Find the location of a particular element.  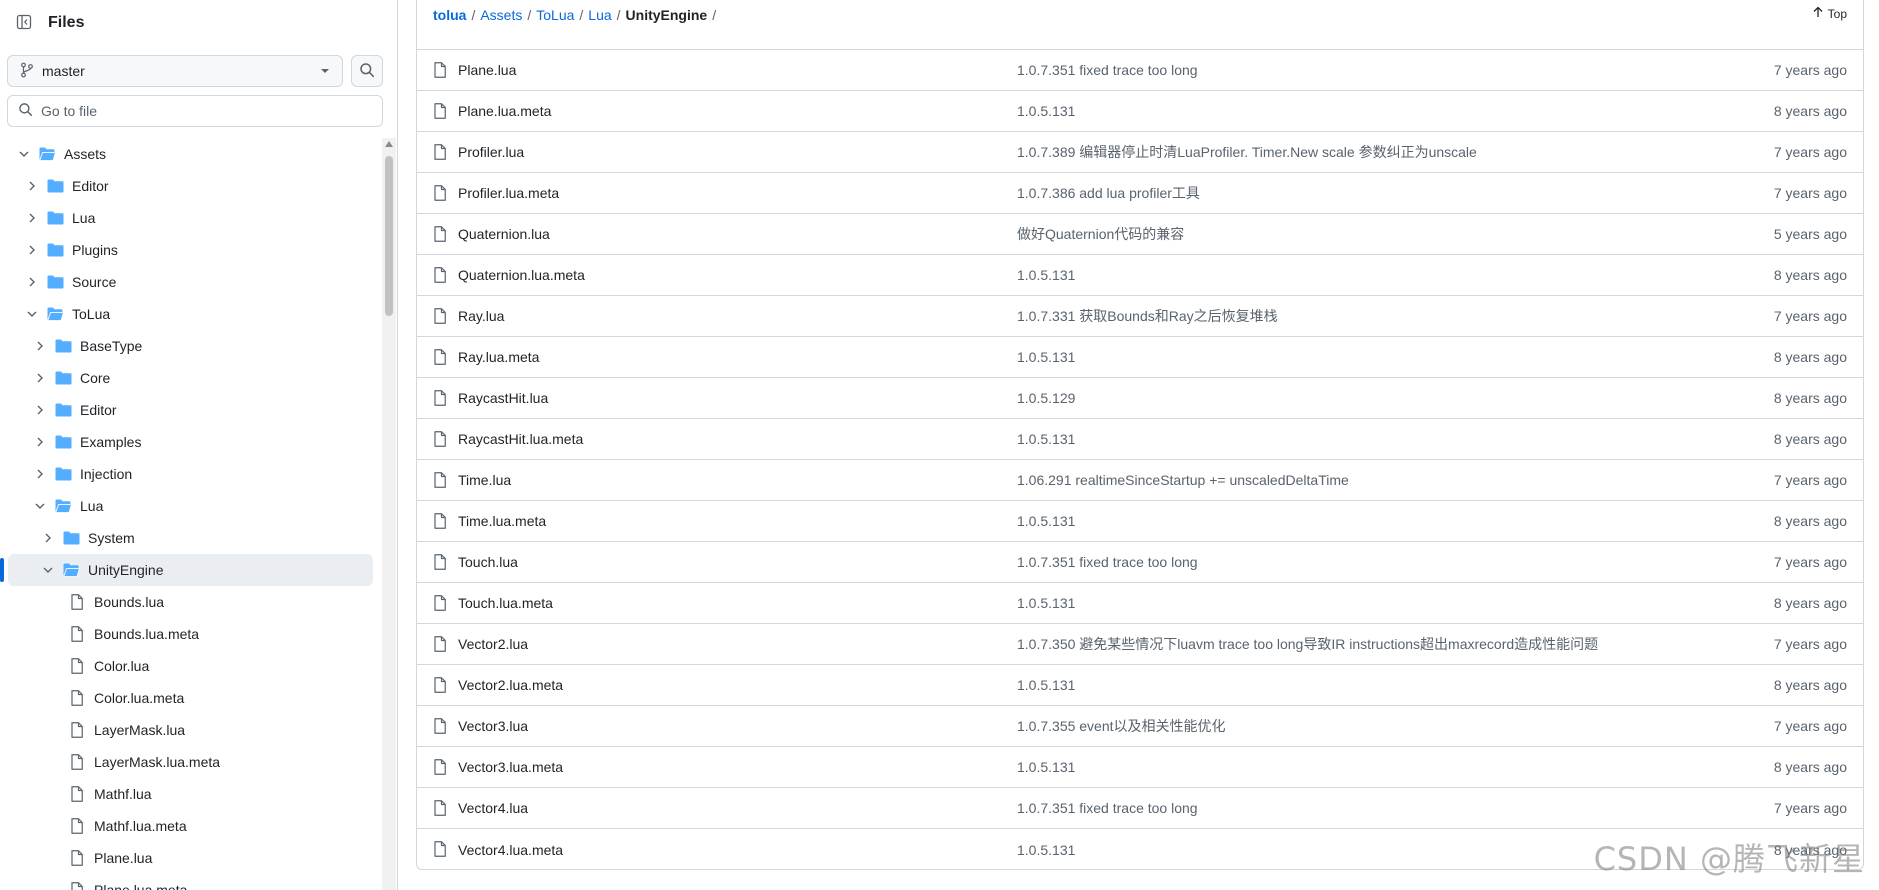

file-name-link: Vector4.lua is located at coordinates (493, 808).